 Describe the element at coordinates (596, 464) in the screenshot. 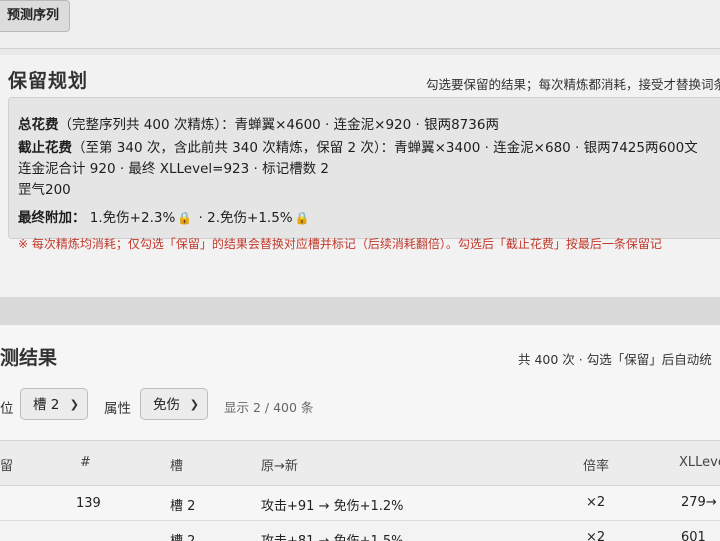

I see `col-multiplier: 倍率` at that location.